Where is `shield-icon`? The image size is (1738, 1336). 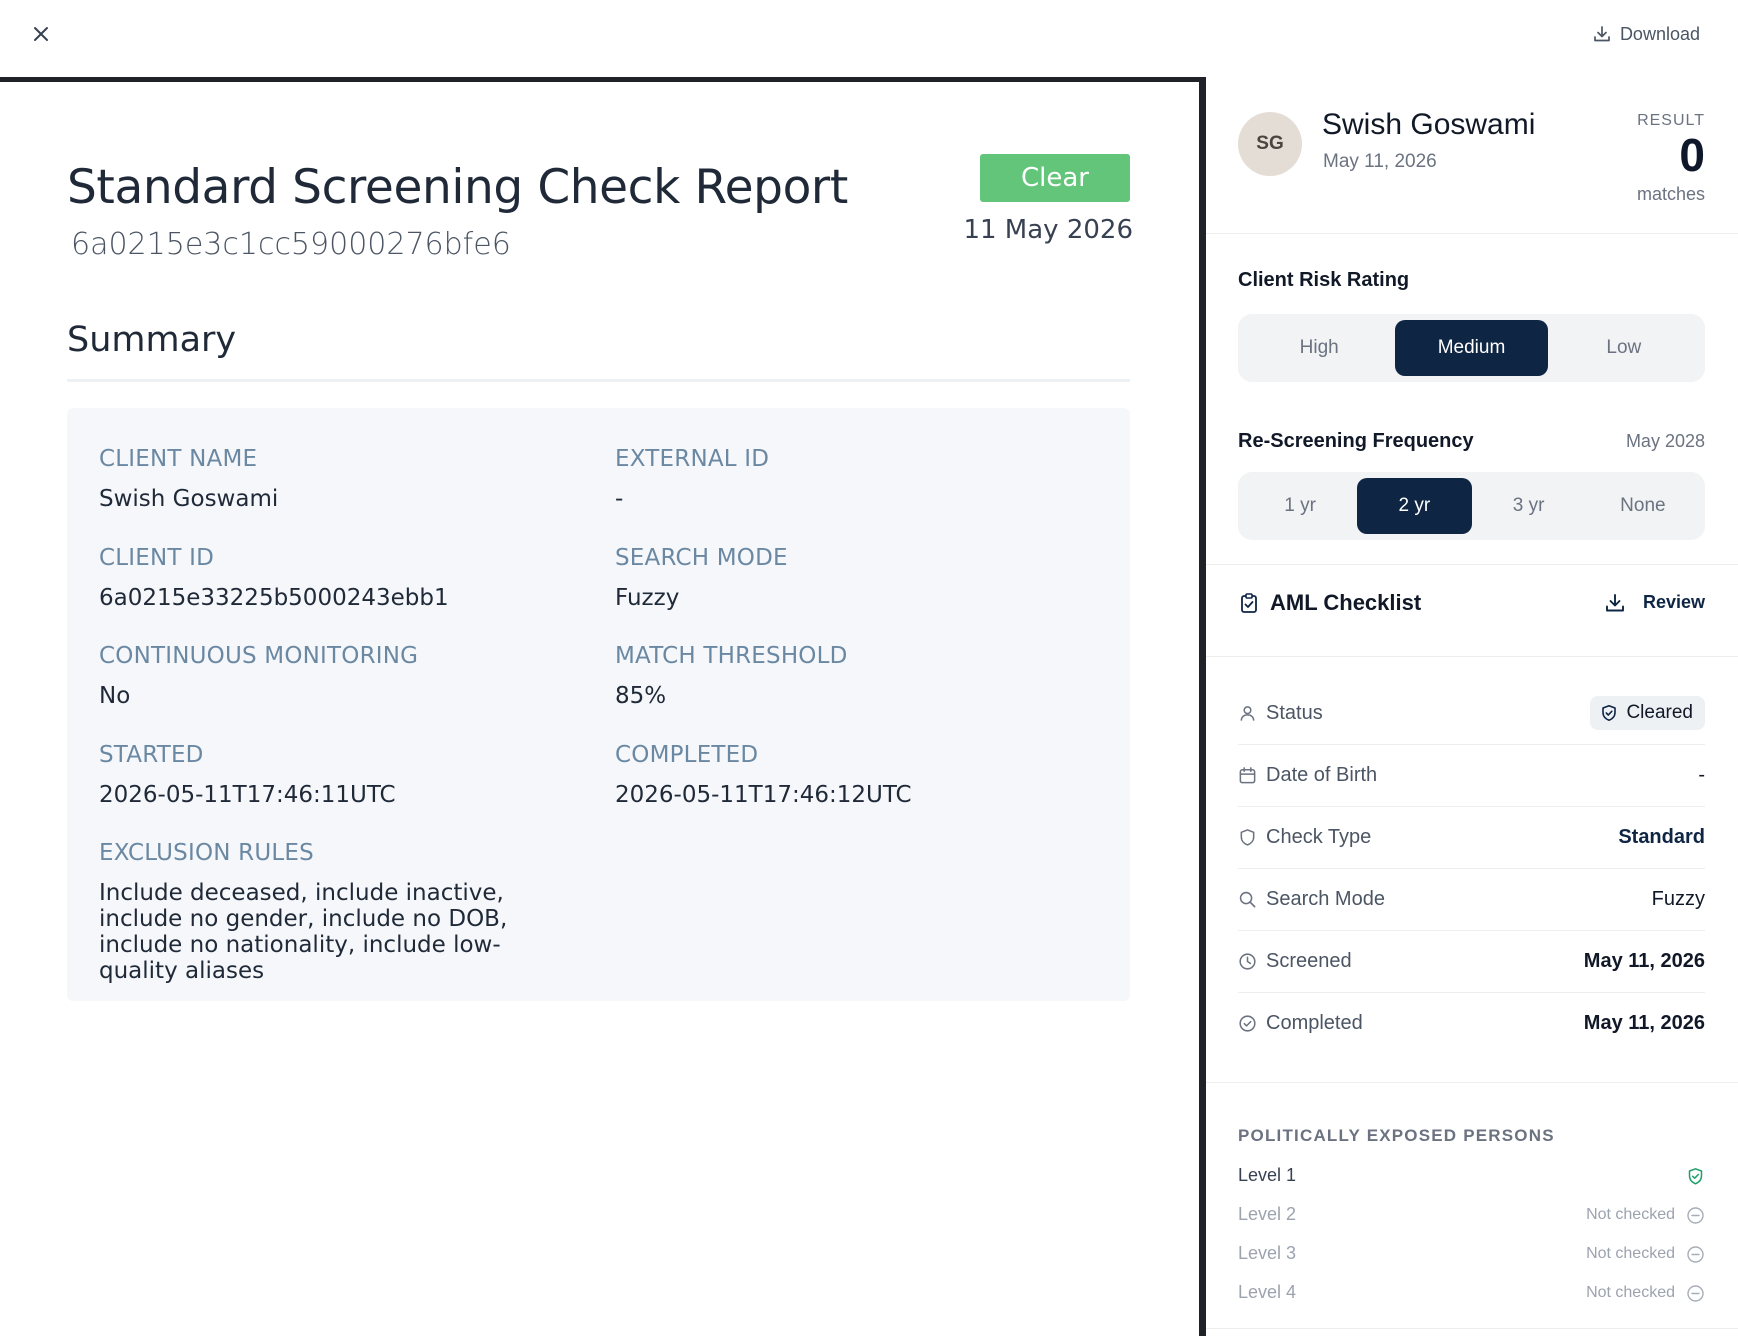
shield-icon is located at coordinates (1247, 837).